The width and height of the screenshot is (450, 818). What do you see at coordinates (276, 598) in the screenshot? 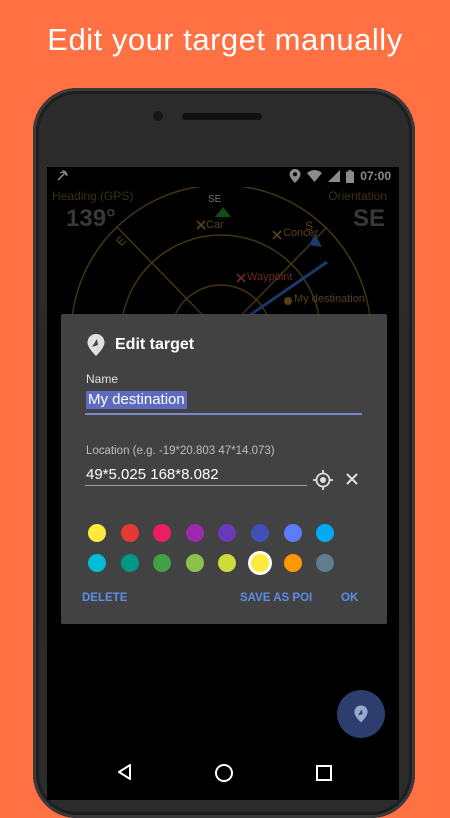
I see `save-as-poi-button: SAVE AS POI` at bounding box center [276, 598].